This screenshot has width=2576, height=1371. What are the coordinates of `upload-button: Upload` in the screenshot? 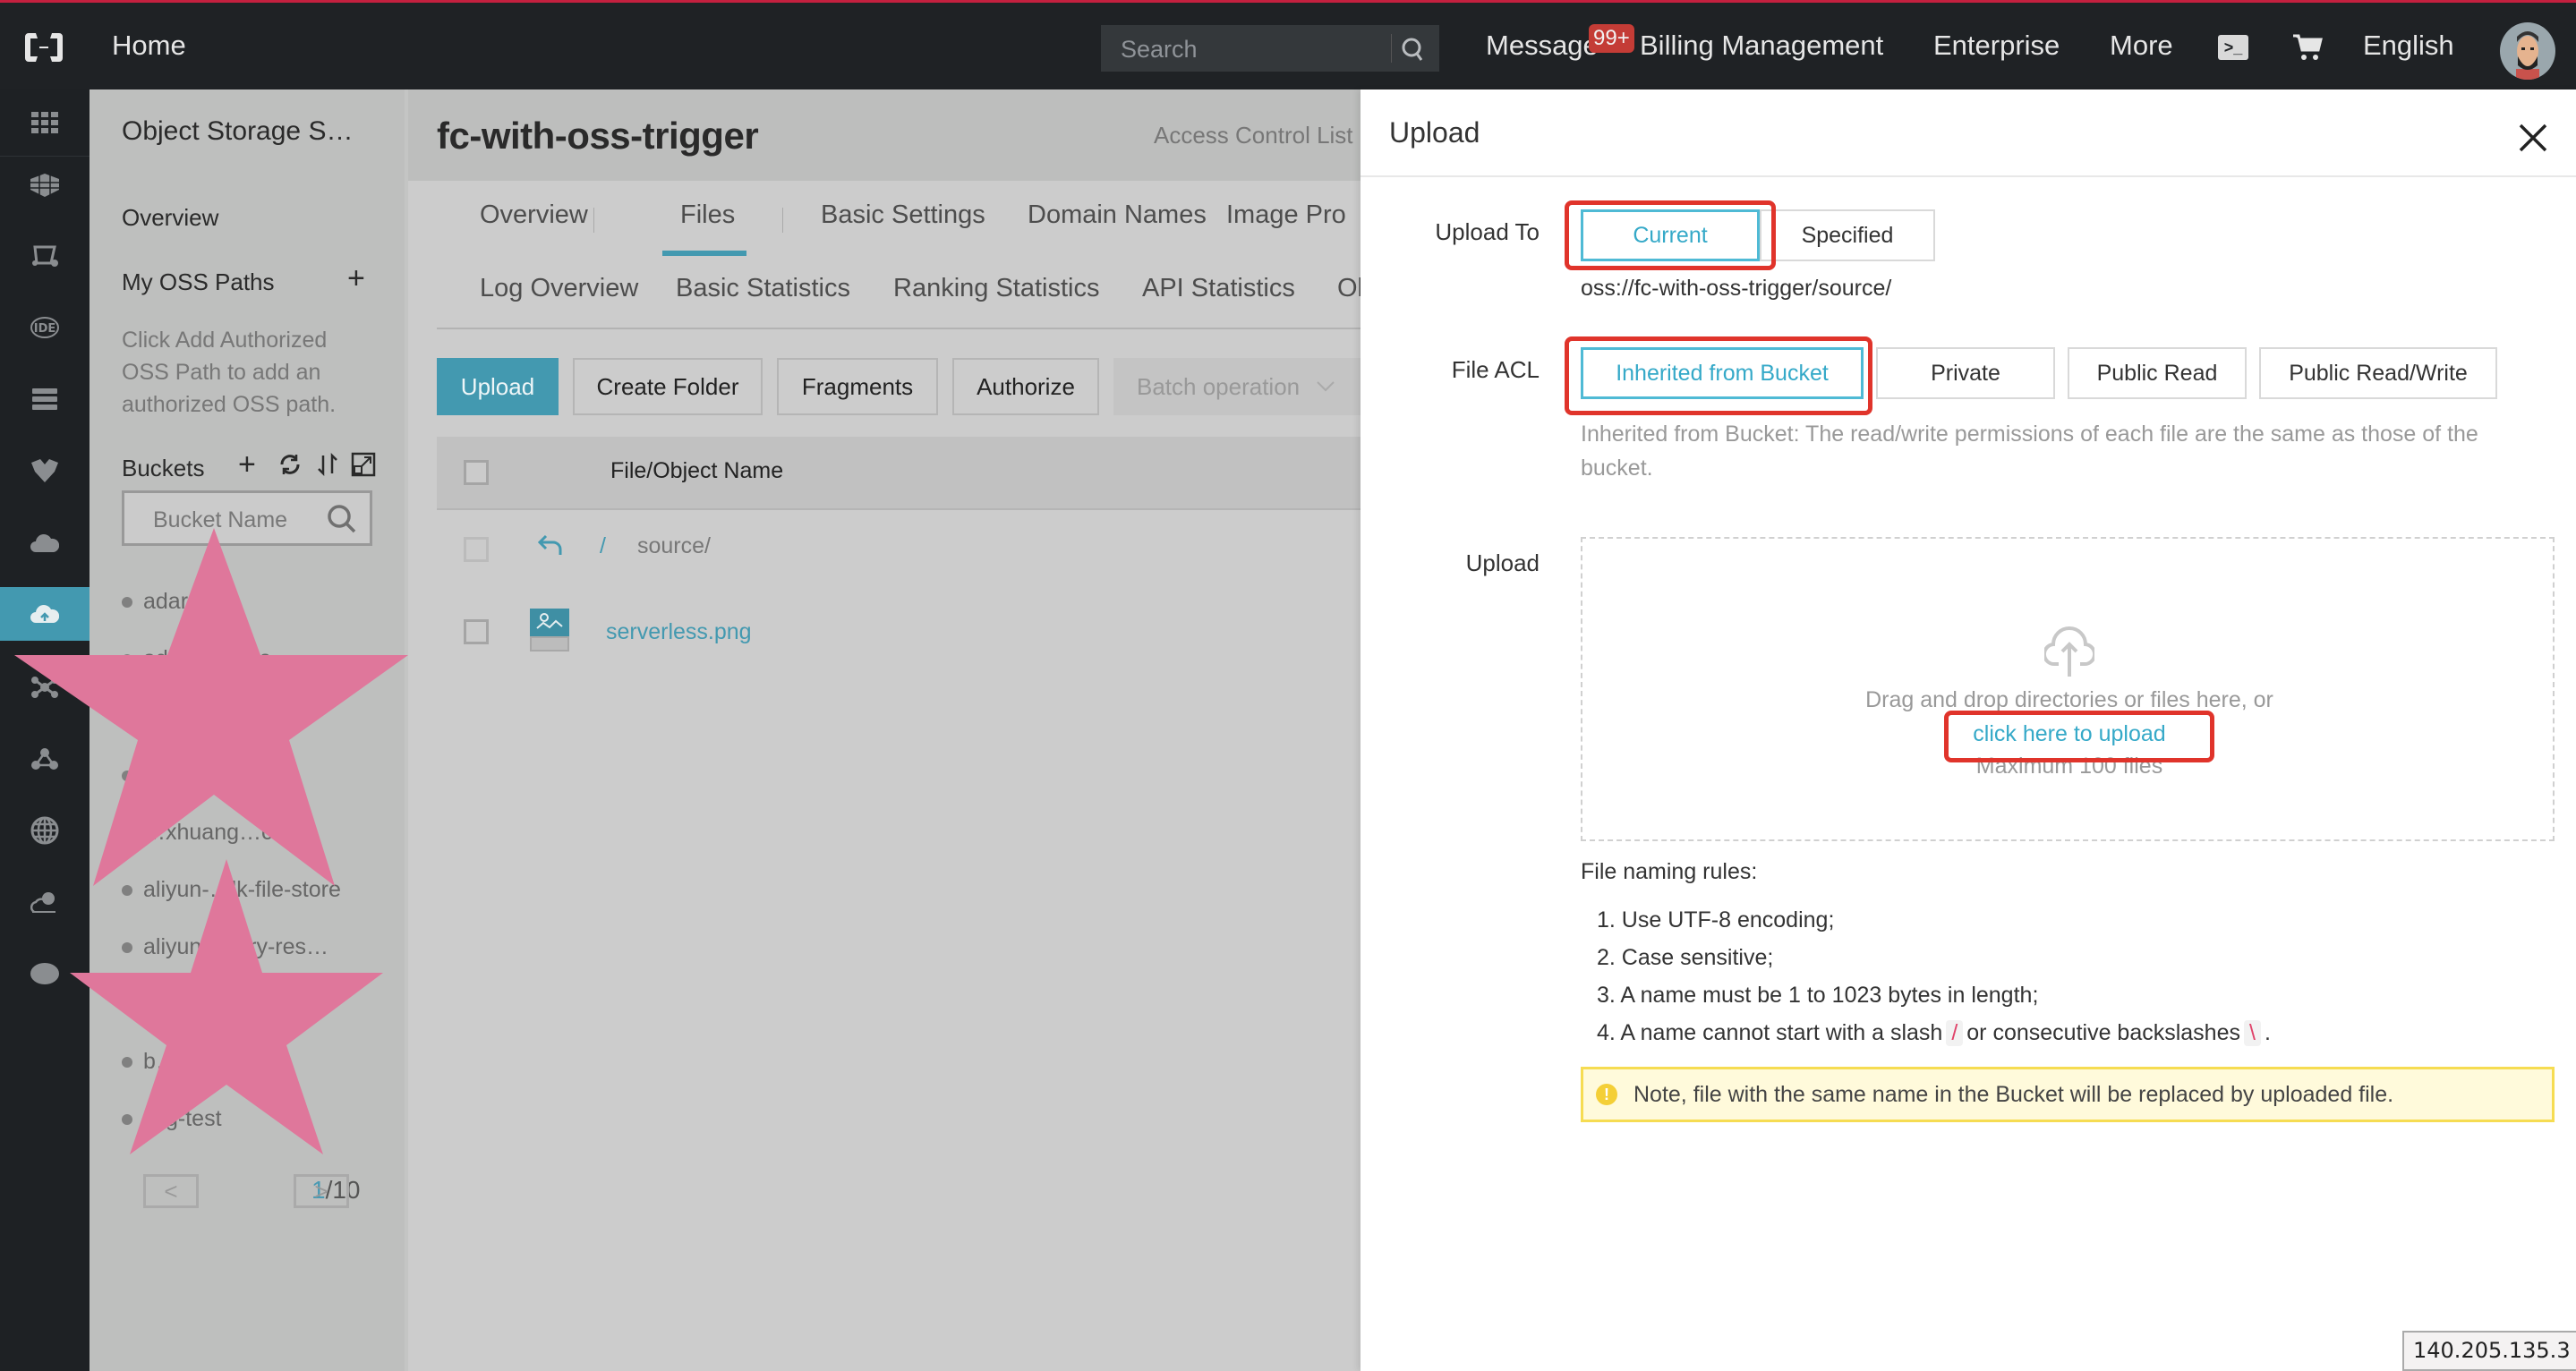 It's located at (498, 386).